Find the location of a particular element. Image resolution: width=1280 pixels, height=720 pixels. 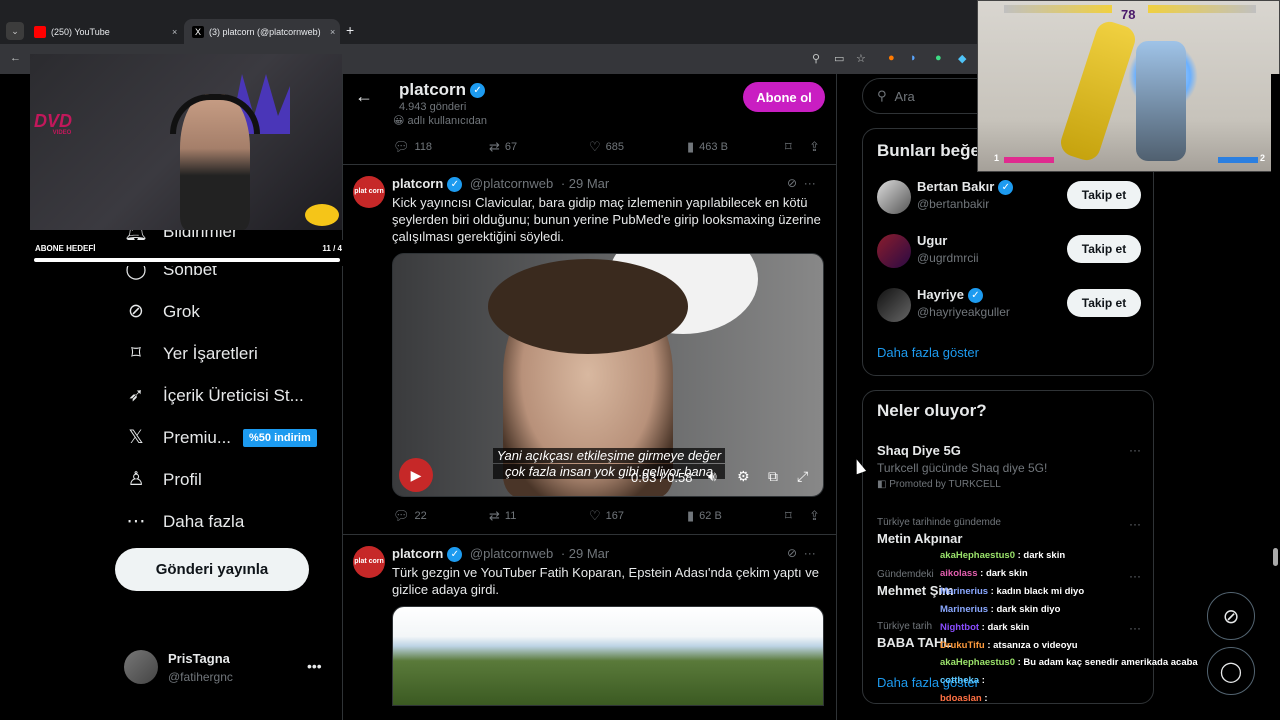

new-tab-button: + is located at coordinates (350, 30).